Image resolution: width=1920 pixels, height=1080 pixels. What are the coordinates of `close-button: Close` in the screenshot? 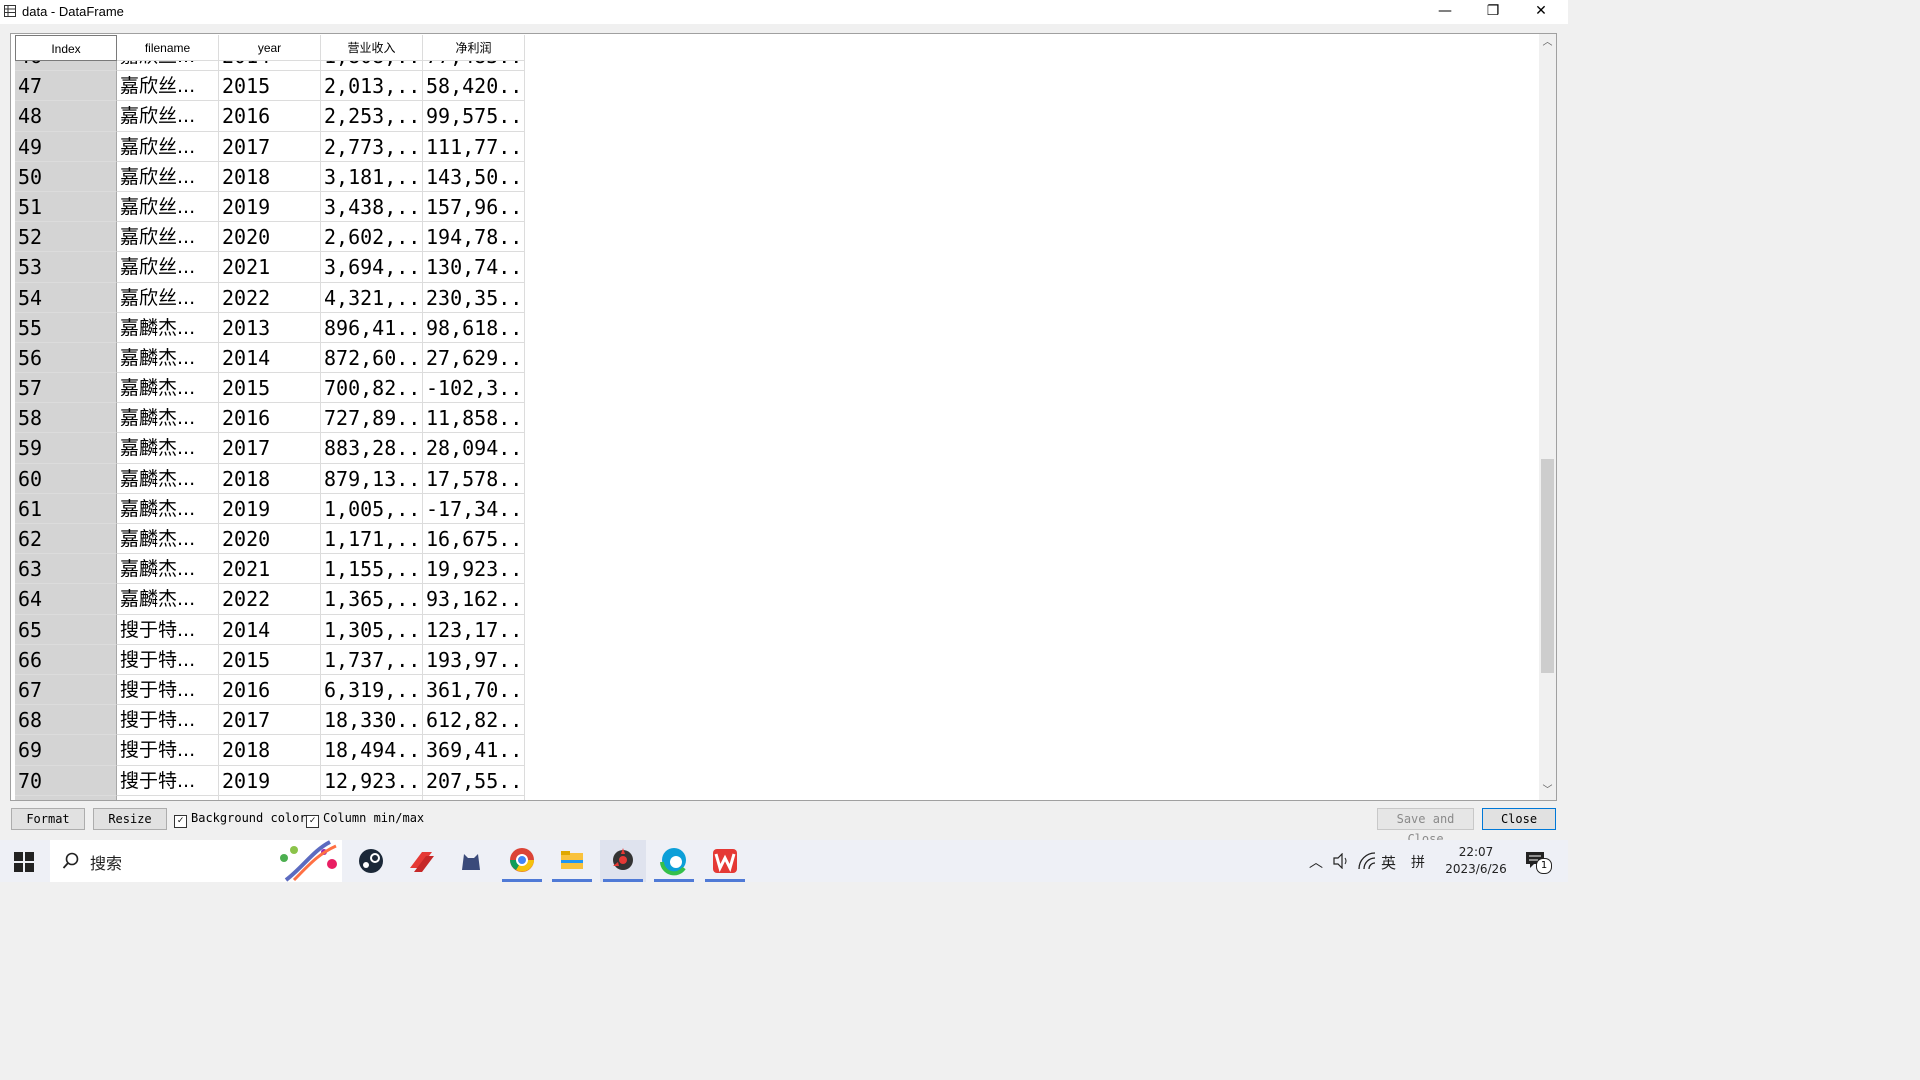 It's located at (1519, 819).